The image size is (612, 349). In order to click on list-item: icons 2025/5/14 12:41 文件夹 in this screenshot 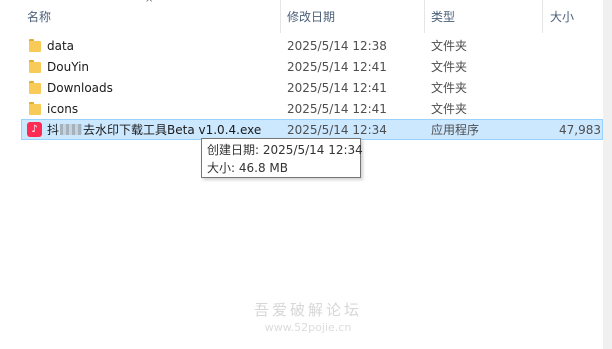, I will do `click(312, 108)`.